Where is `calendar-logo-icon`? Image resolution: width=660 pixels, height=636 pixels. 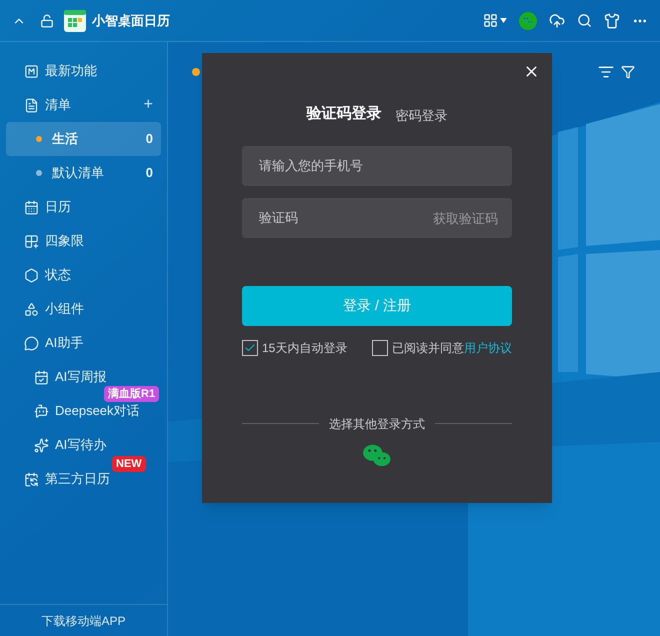
calendar-logo-icon is located at coordinates (75, 21).